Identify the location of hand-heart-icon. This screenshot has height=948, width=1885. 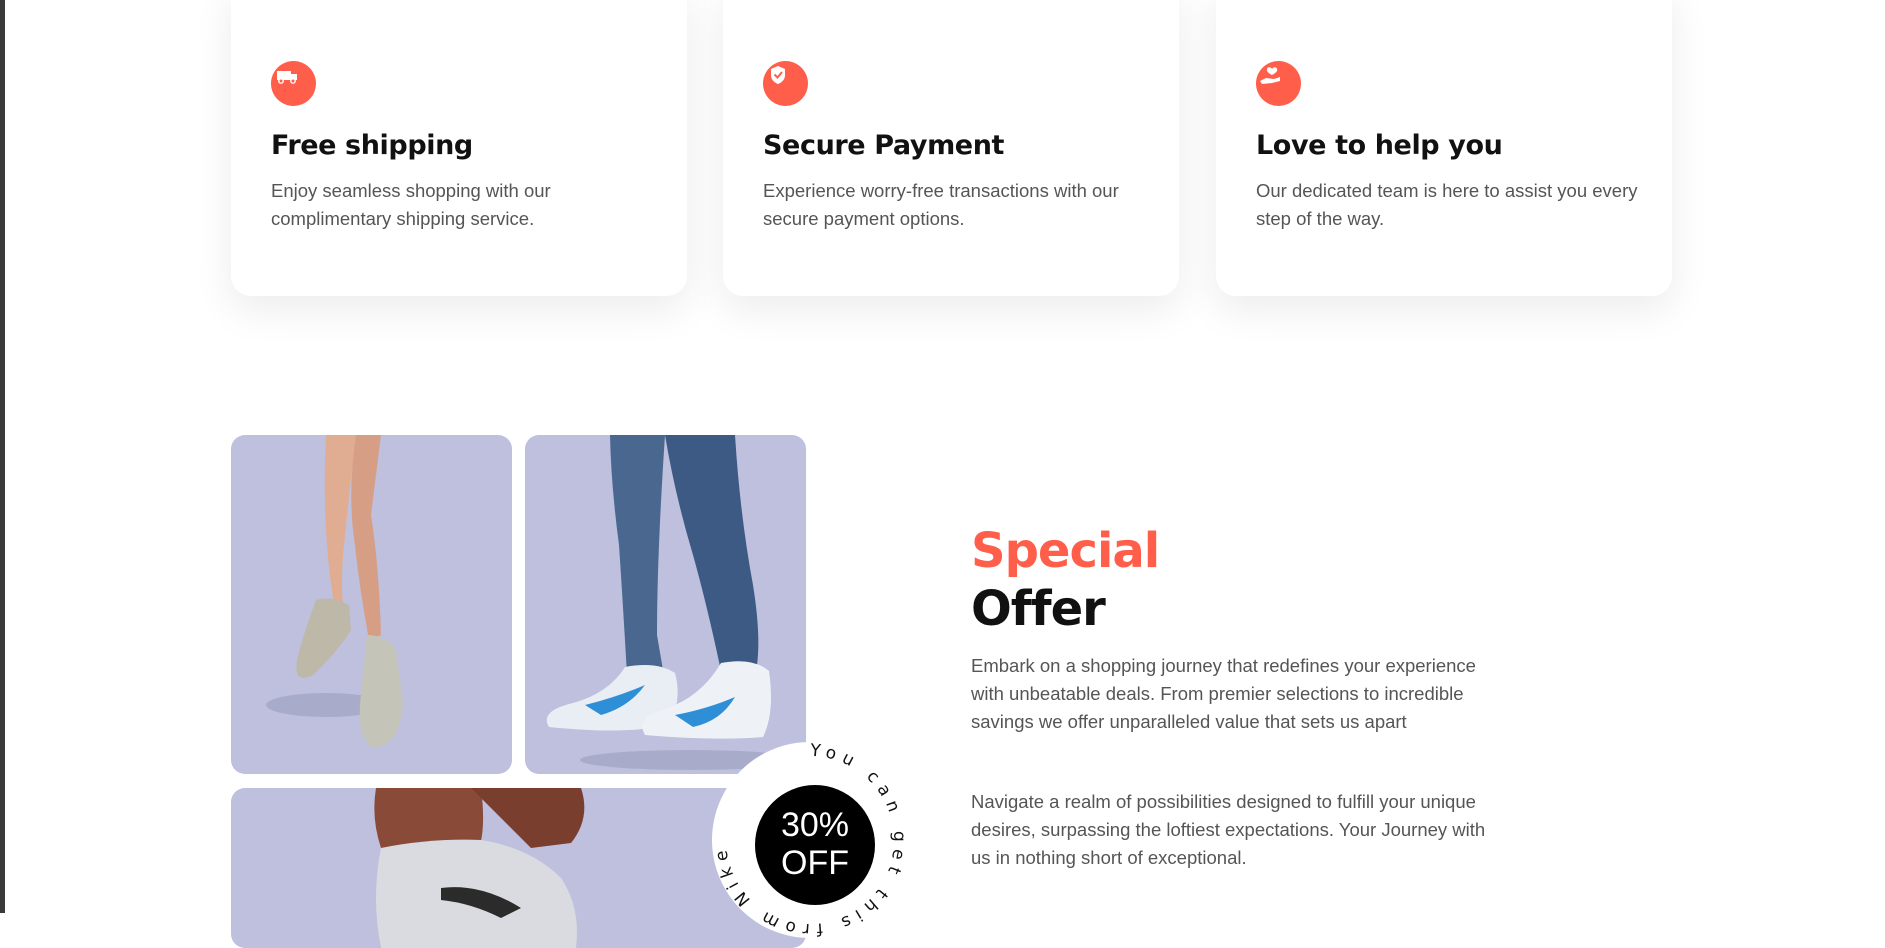
(1278, 83).